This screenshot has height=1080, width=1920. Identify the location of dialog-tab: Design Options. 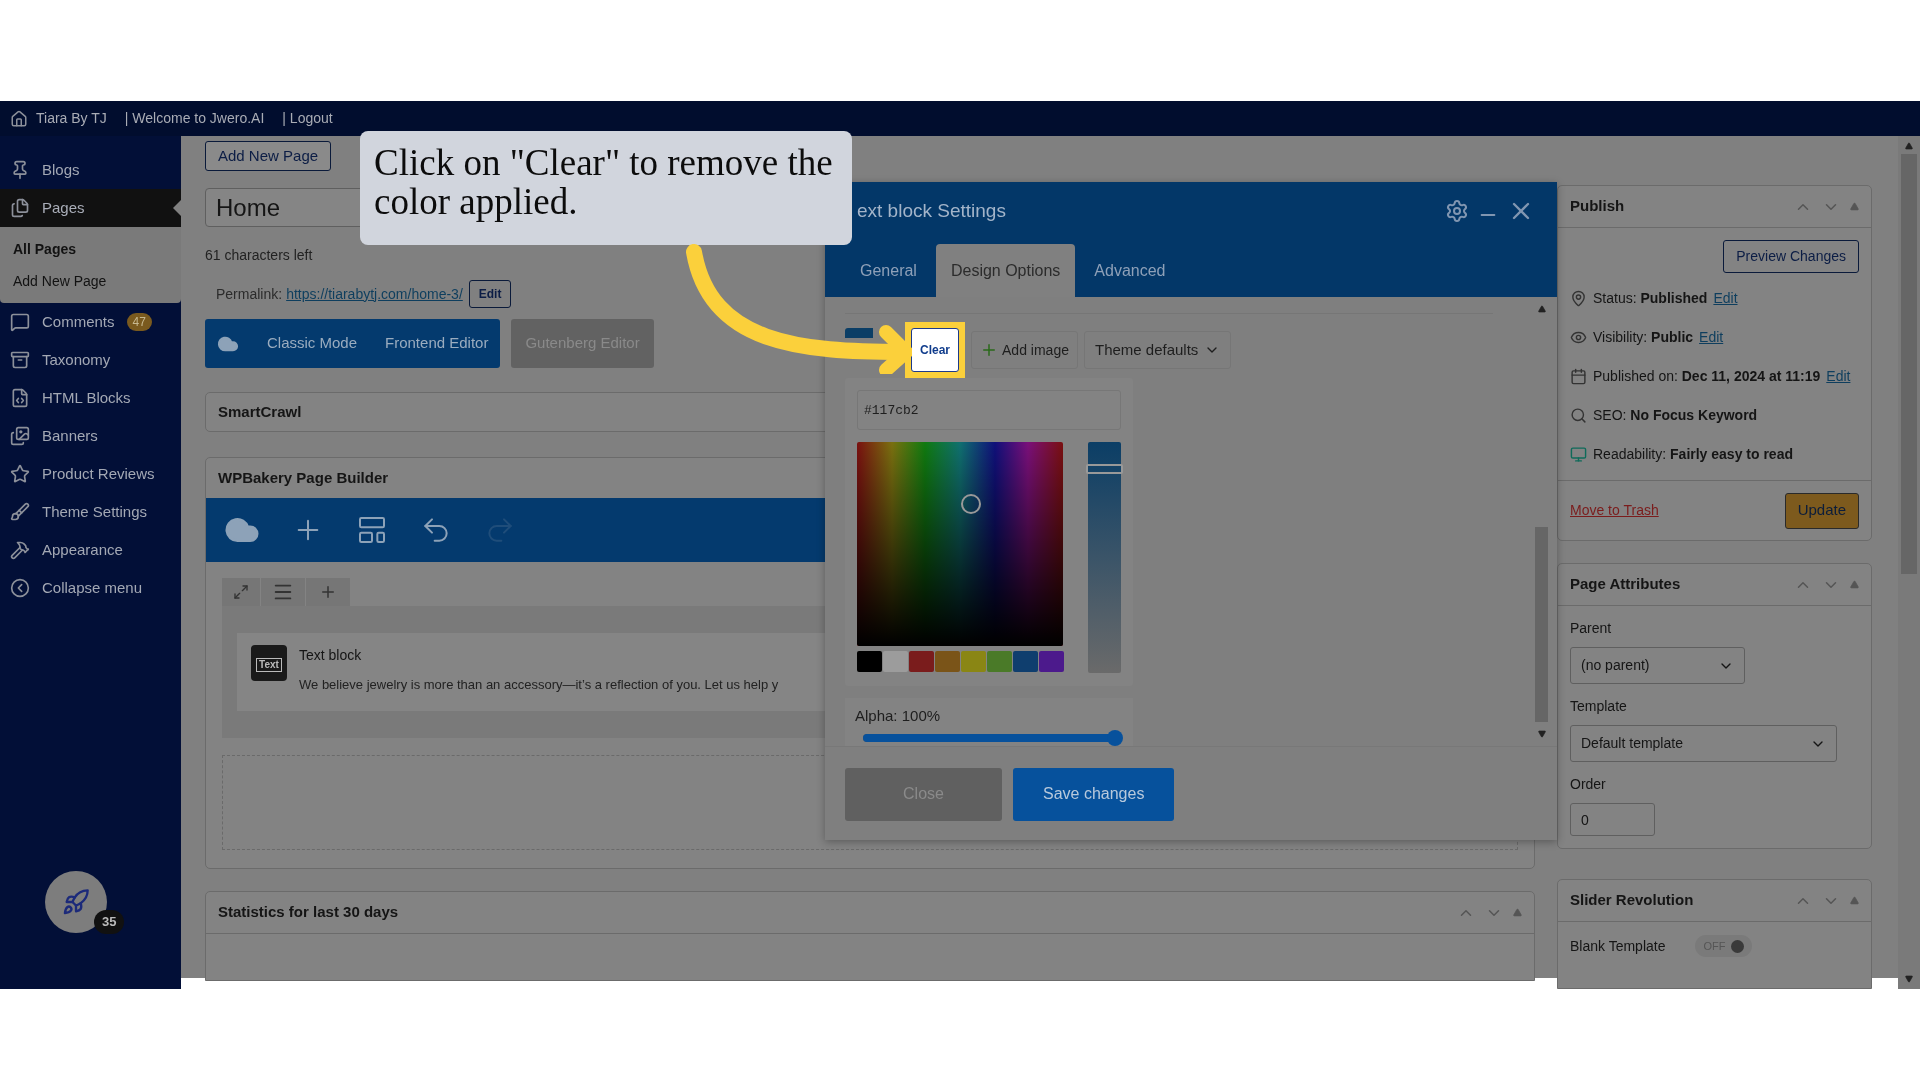
(1005, 270).